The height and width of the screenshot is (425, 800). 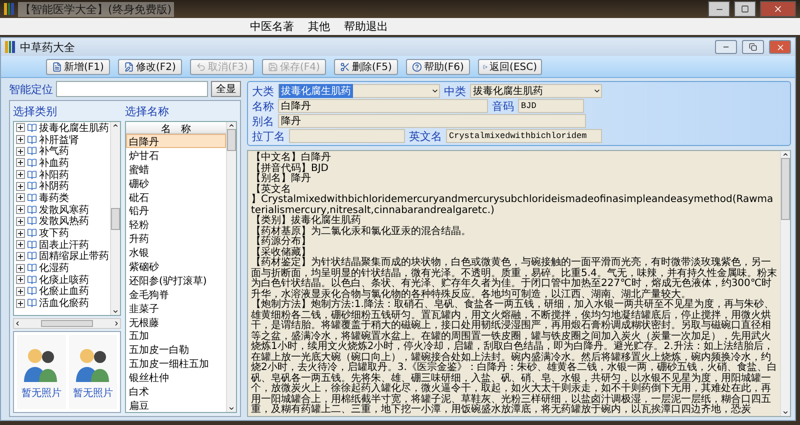 What do you see at coordinates (176, 363) in the screenshot?
I see `list-item: 五加皮一细柱五加` at bounding box center [176, 363].